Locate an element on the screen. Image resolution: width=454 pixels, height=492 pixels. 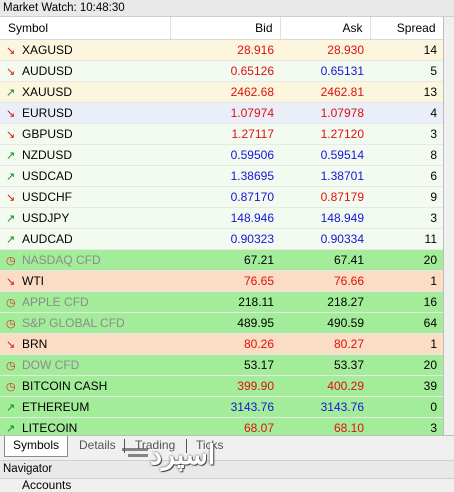
tab-details: Details is located at coordinates (97, 446).